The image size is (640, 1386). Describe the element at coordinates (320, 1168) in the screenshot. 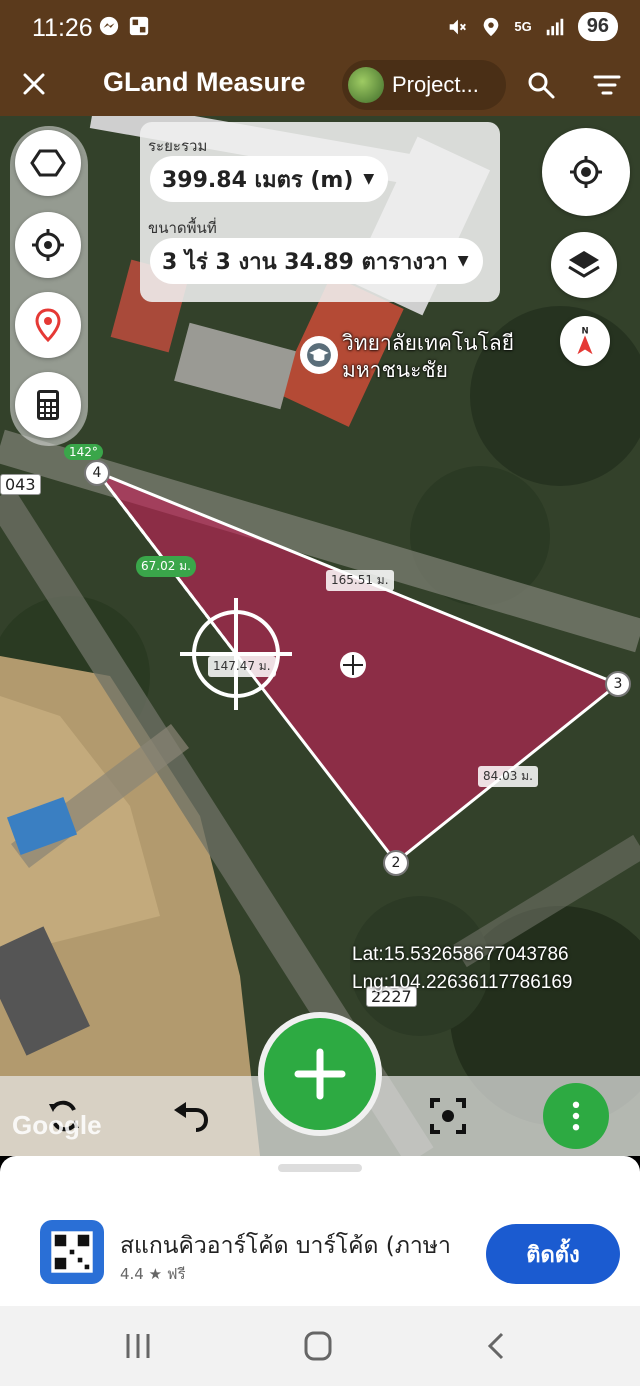

I see `sheet-drag-handle` at that location.